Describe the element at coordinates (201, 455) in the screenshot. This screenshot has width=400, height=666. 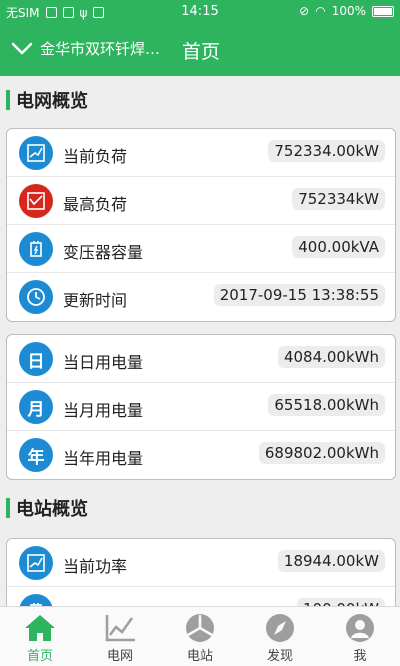
I see `list-item: 年 当年用电量 689802.00kWh` at that location.